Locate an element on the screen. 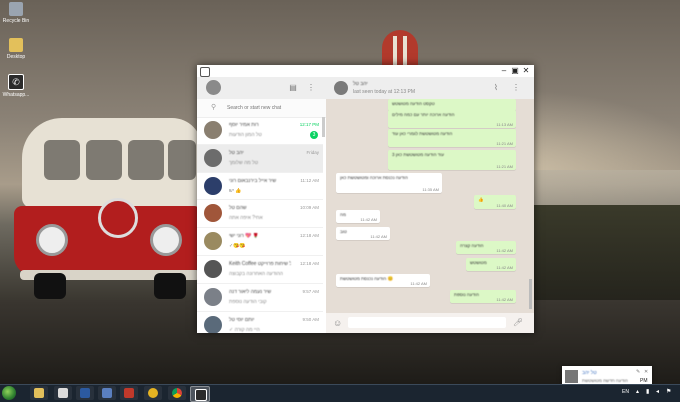 Image resolution: width=680 pixels, height=402 pixels. taskbar-notepad is located at coordinates (63, 393).